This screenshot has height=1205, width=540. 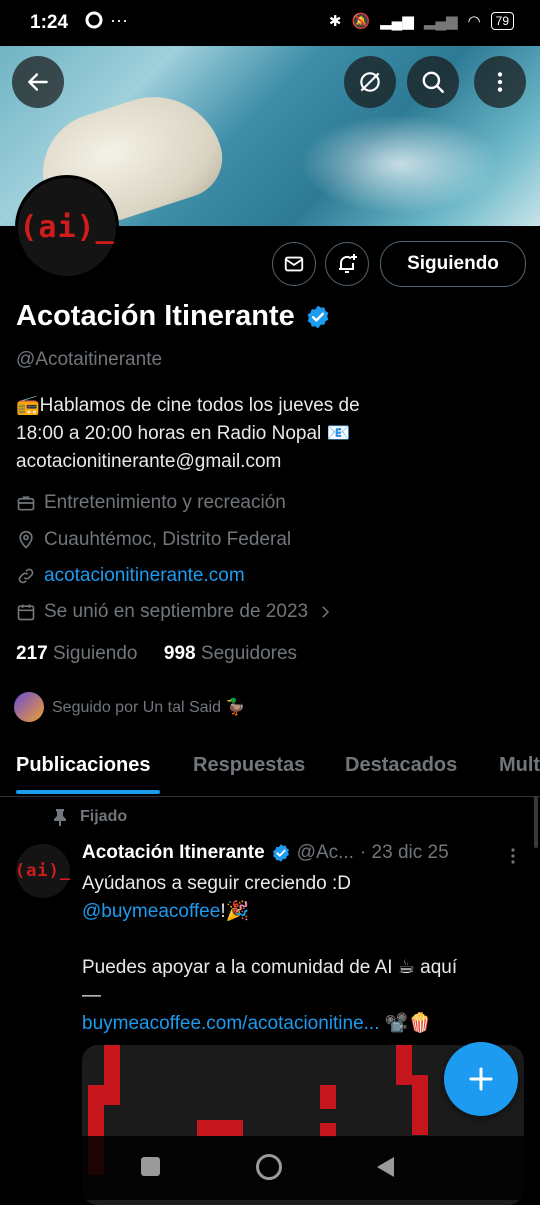 I want to click on followers-stat: 998 Seguidores, so click(x=230, y=653).